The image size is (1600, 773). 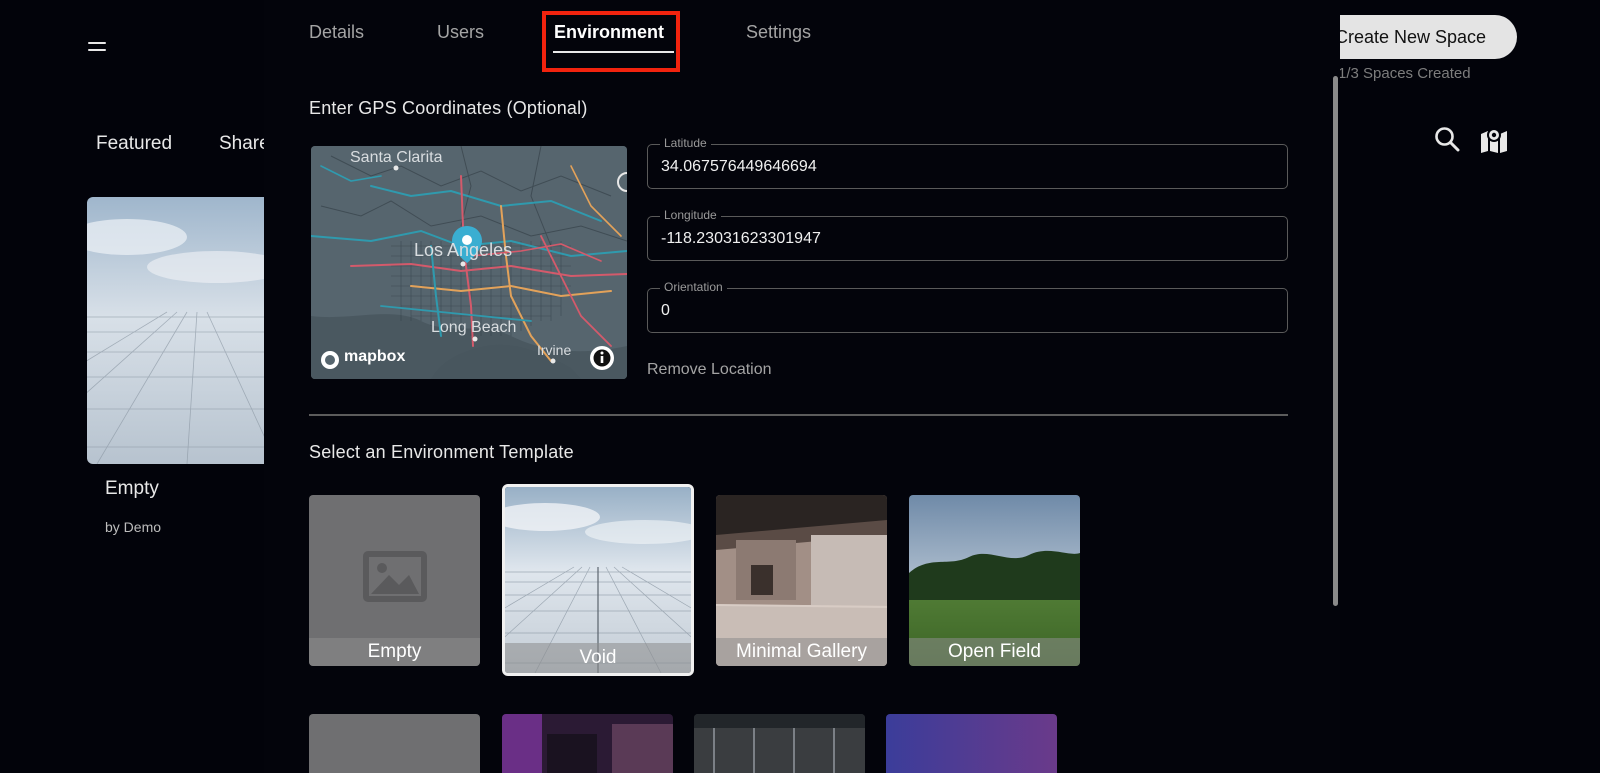 What do you see at coordinates (602, 358) in the screenshot?
I see `map-info-icon` at bounding box center [602, 358].